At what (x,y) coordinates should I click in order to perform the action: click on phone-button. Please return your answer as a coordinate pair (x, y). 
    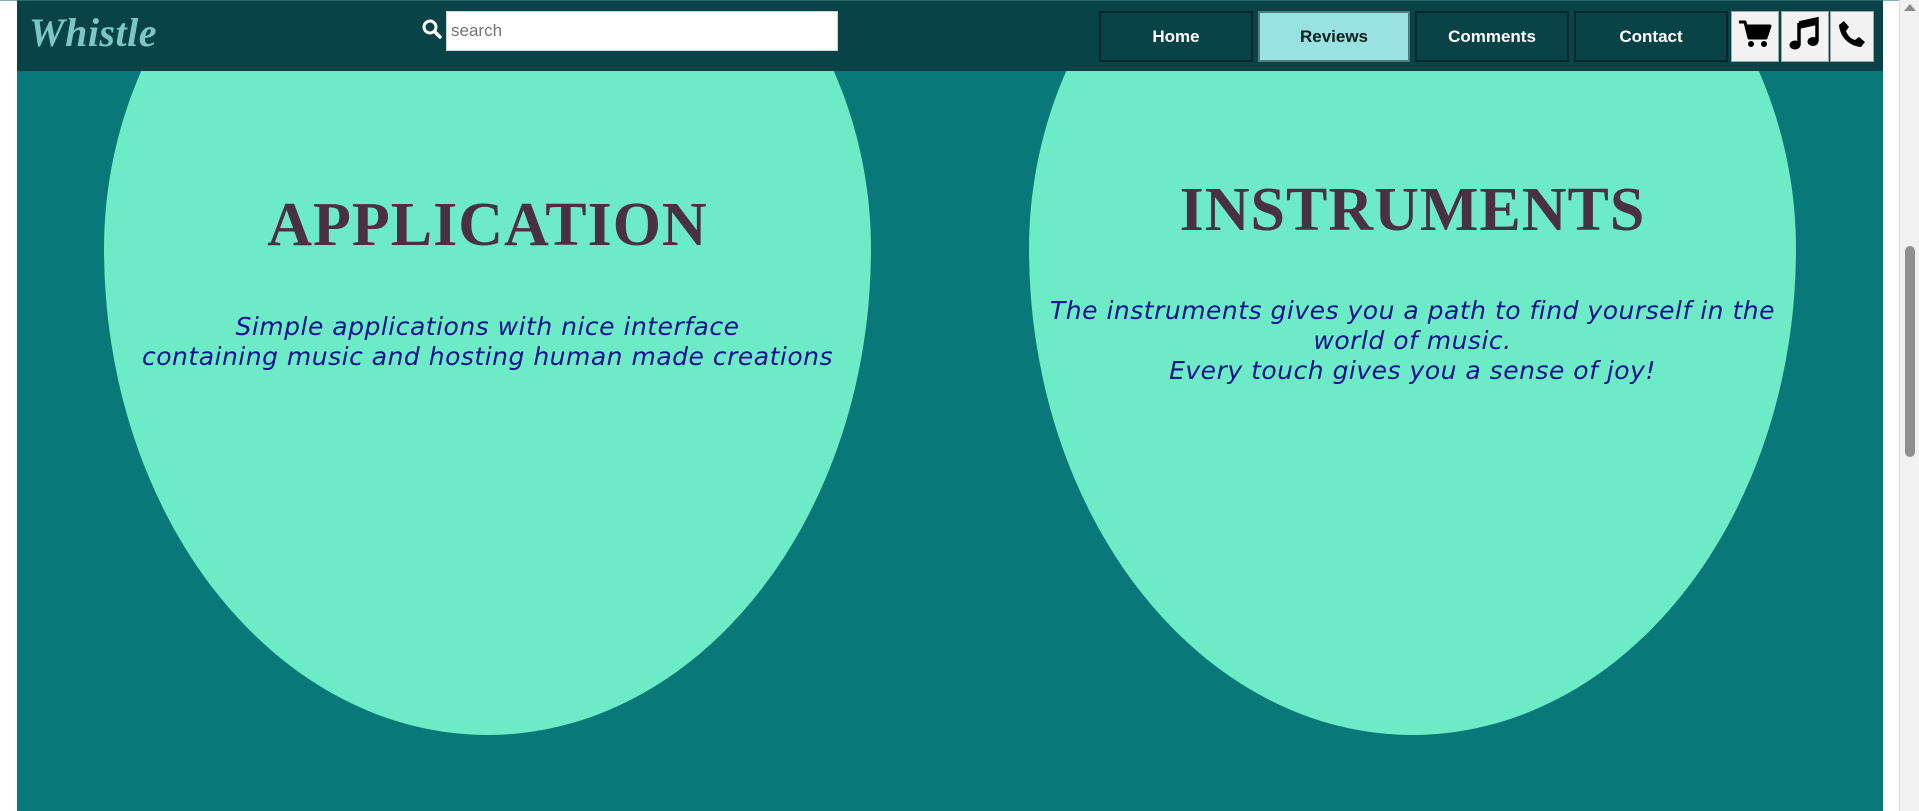
    Looking at the image, I should click on (1852, 36).